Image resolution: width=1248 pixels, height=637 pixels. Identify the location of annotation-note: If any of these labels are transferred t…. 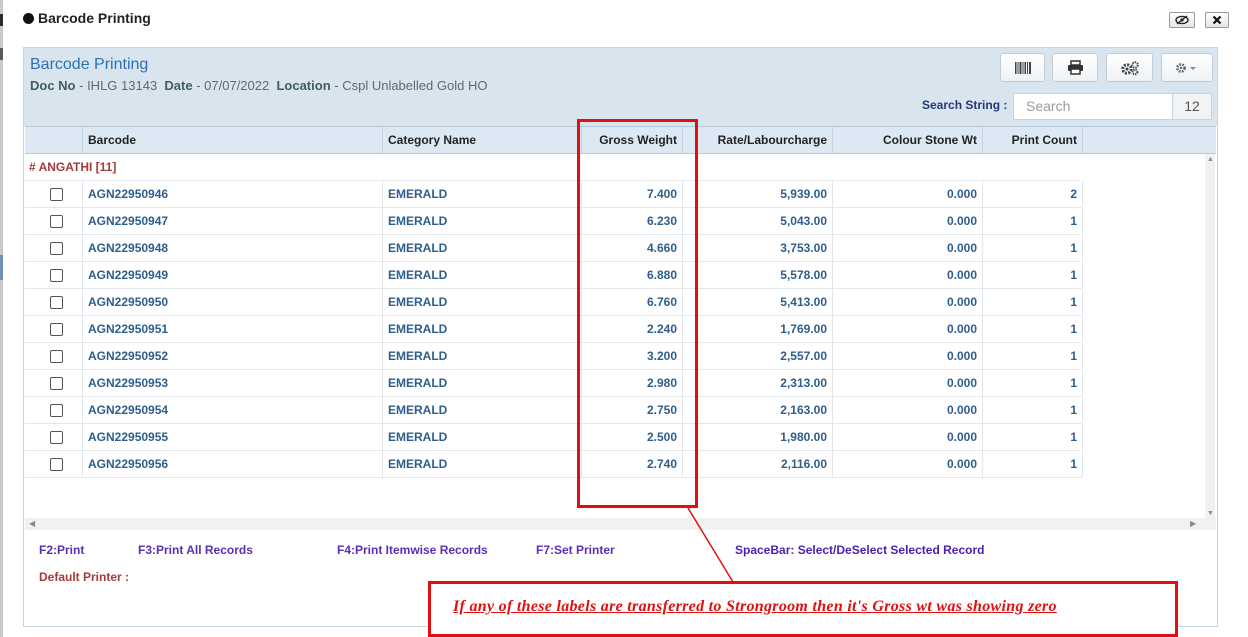
(803, 609).